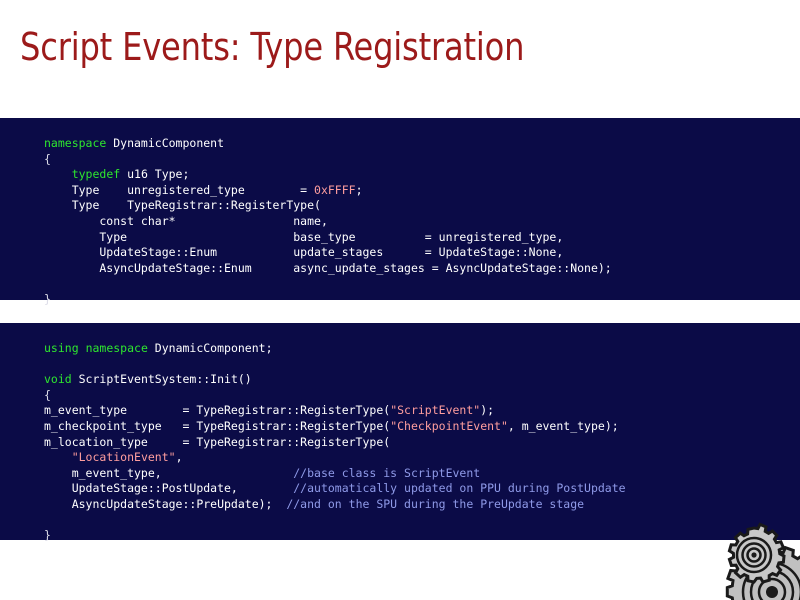  I want to click on code-token-txt: AsyncUpdateStage::PreUpdate);, so click(165, 503).